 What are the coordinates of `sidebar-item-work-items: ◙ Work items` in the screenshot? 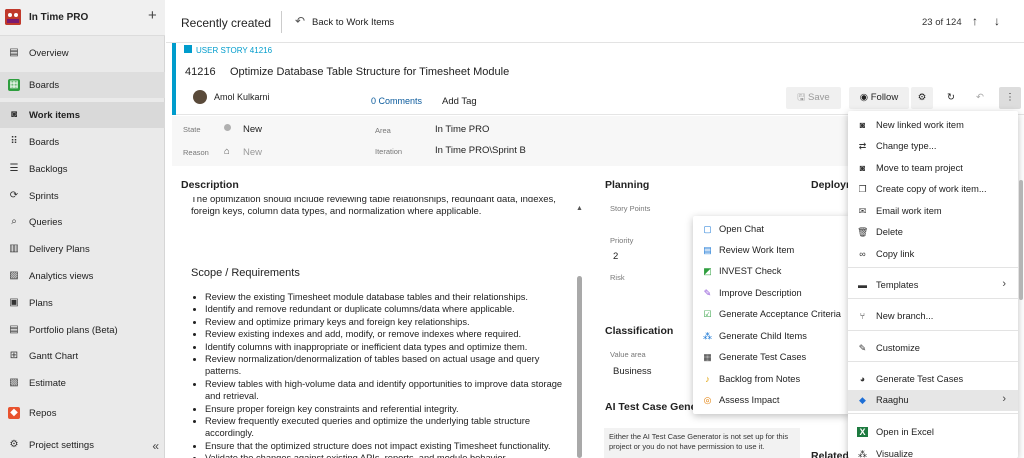 It's located at (82, 115).